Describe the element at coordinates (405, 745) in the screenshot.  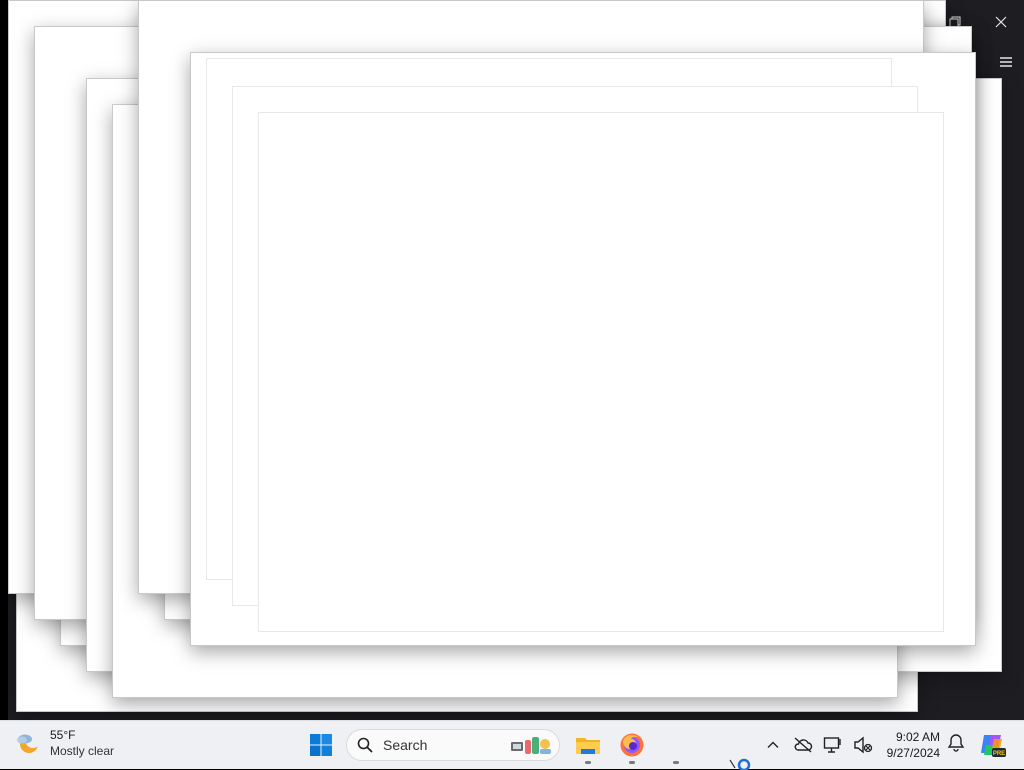
I see `search-placeholder: Search` at that location.